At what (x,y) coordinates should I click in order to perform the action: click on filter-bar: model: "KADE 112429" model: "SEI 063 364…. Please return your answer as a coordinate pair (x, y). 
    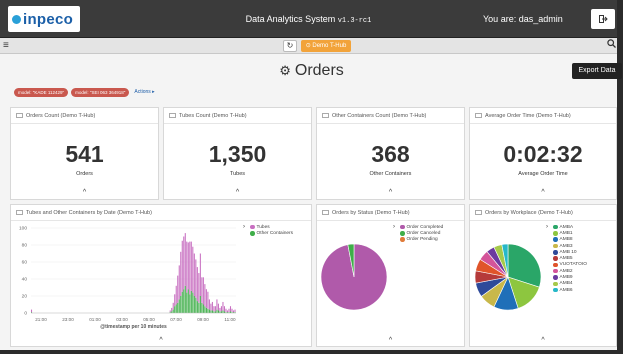
    Looking at the image, I should click on (84, 92).